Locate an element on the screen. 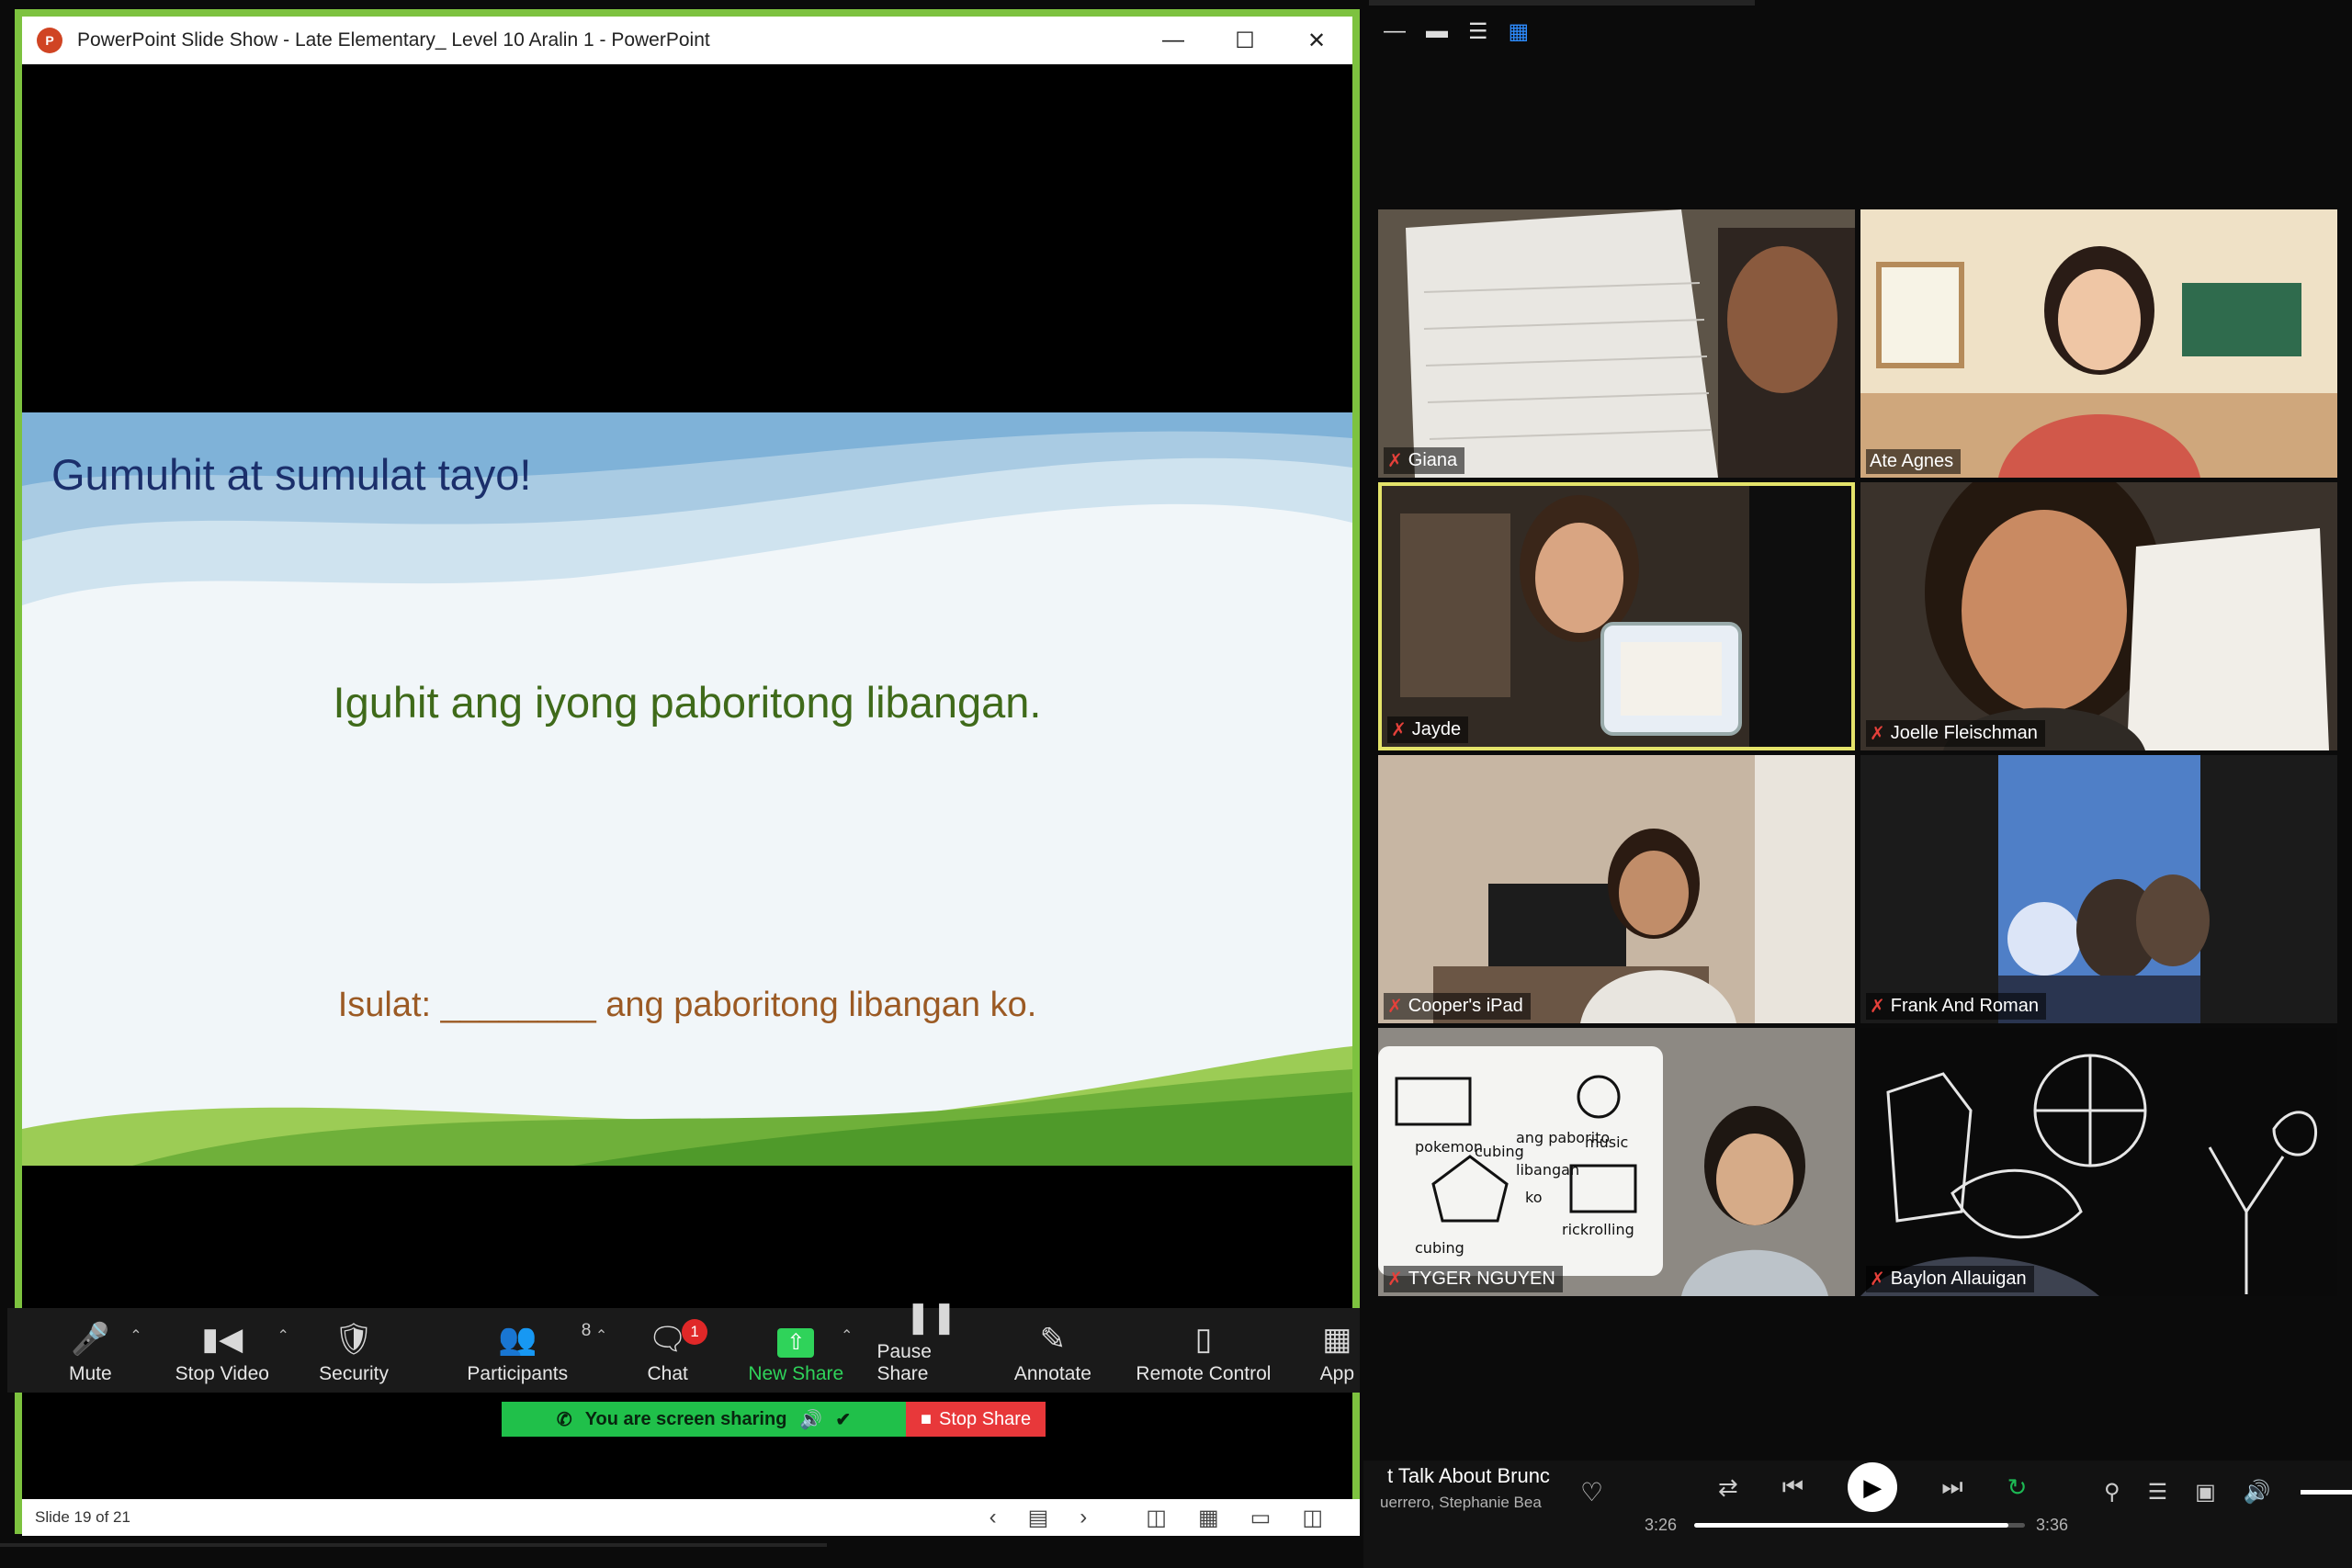  reading-view-icon: ▭ is located at coordinates (1261, 1518).